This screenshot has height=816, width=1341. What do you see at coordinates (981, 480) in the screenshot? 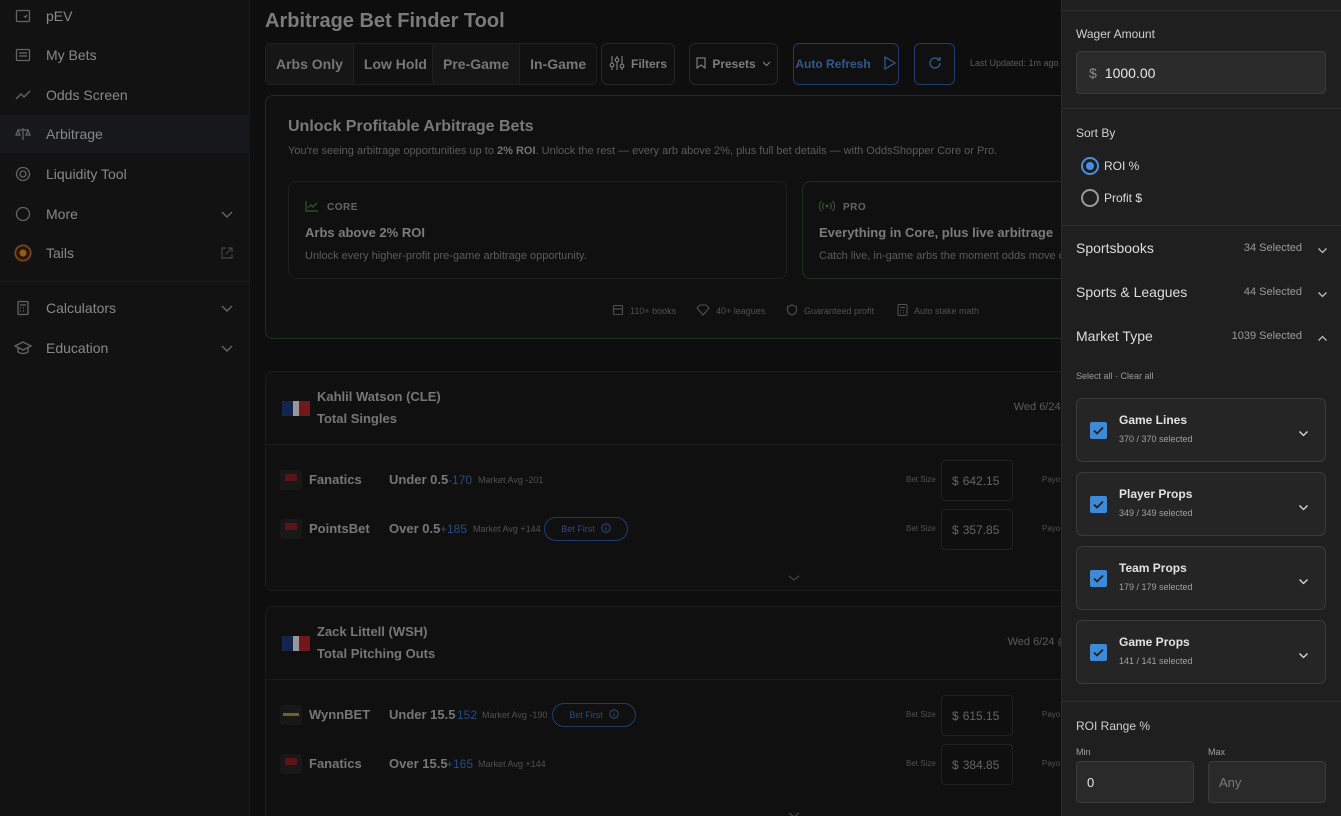
I see `bet-size-value: 642.15` at bounding box center [981, 480].